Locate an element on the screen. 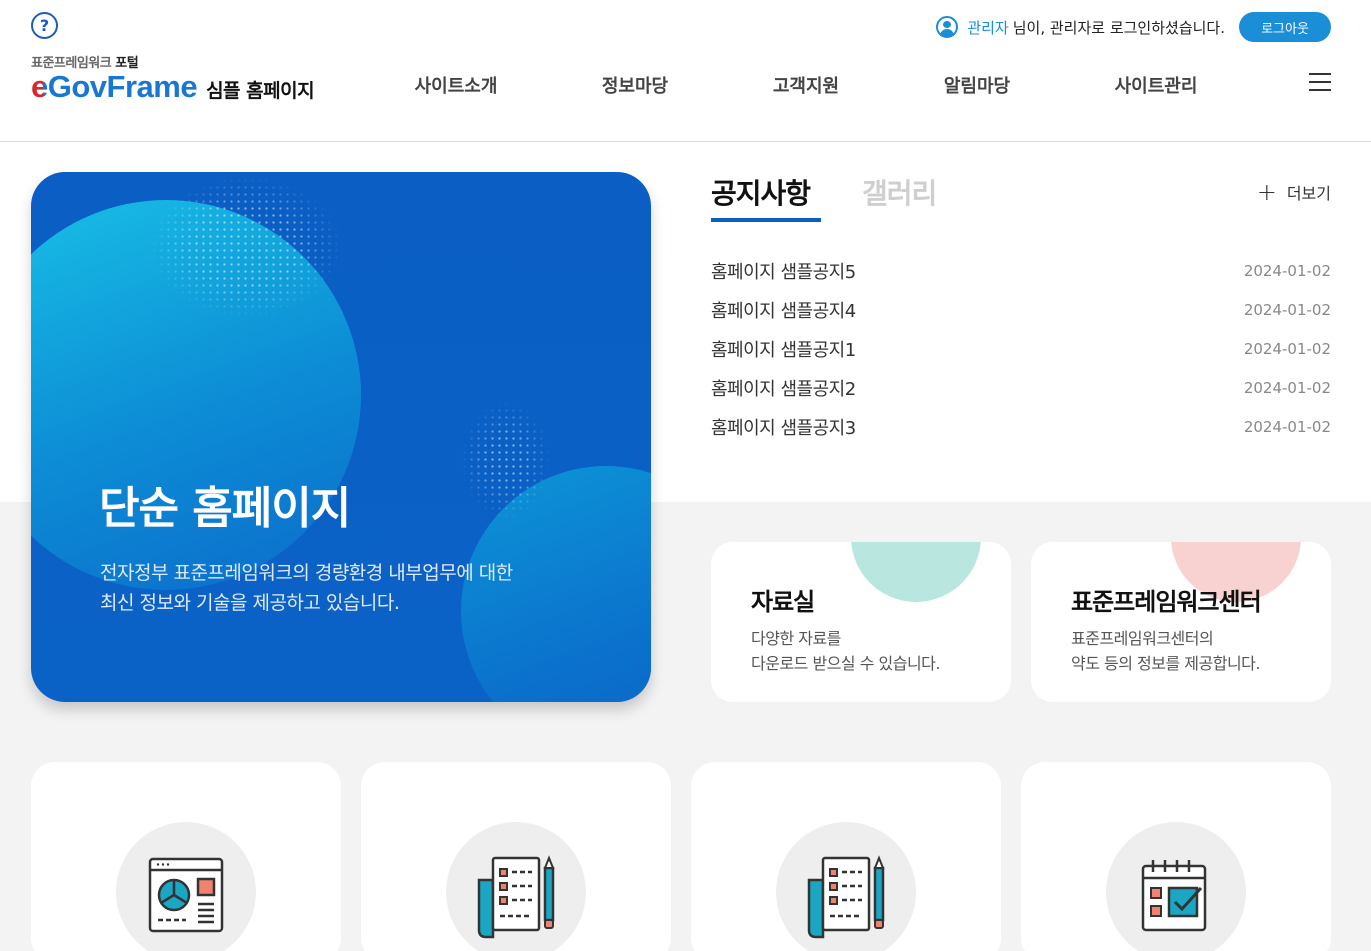 The height and width of the screenshot is (951, 1371). notice-title: 홈페이지 샘플공지4 is located at coordinates (783, 310).